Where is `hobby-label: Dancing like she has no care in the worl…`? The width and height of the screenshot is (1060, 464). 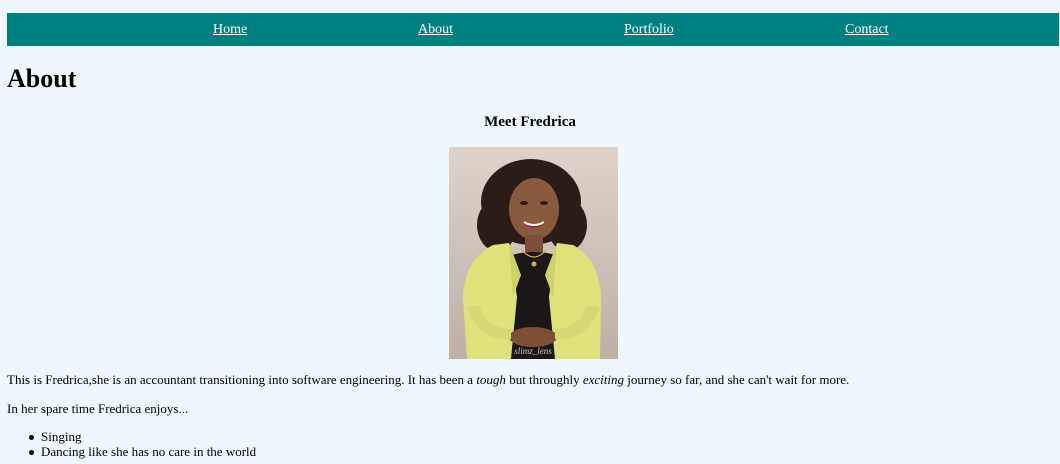 hobby-label: Dancing like she has no care in the worl… is located at coordinates (149, 451).